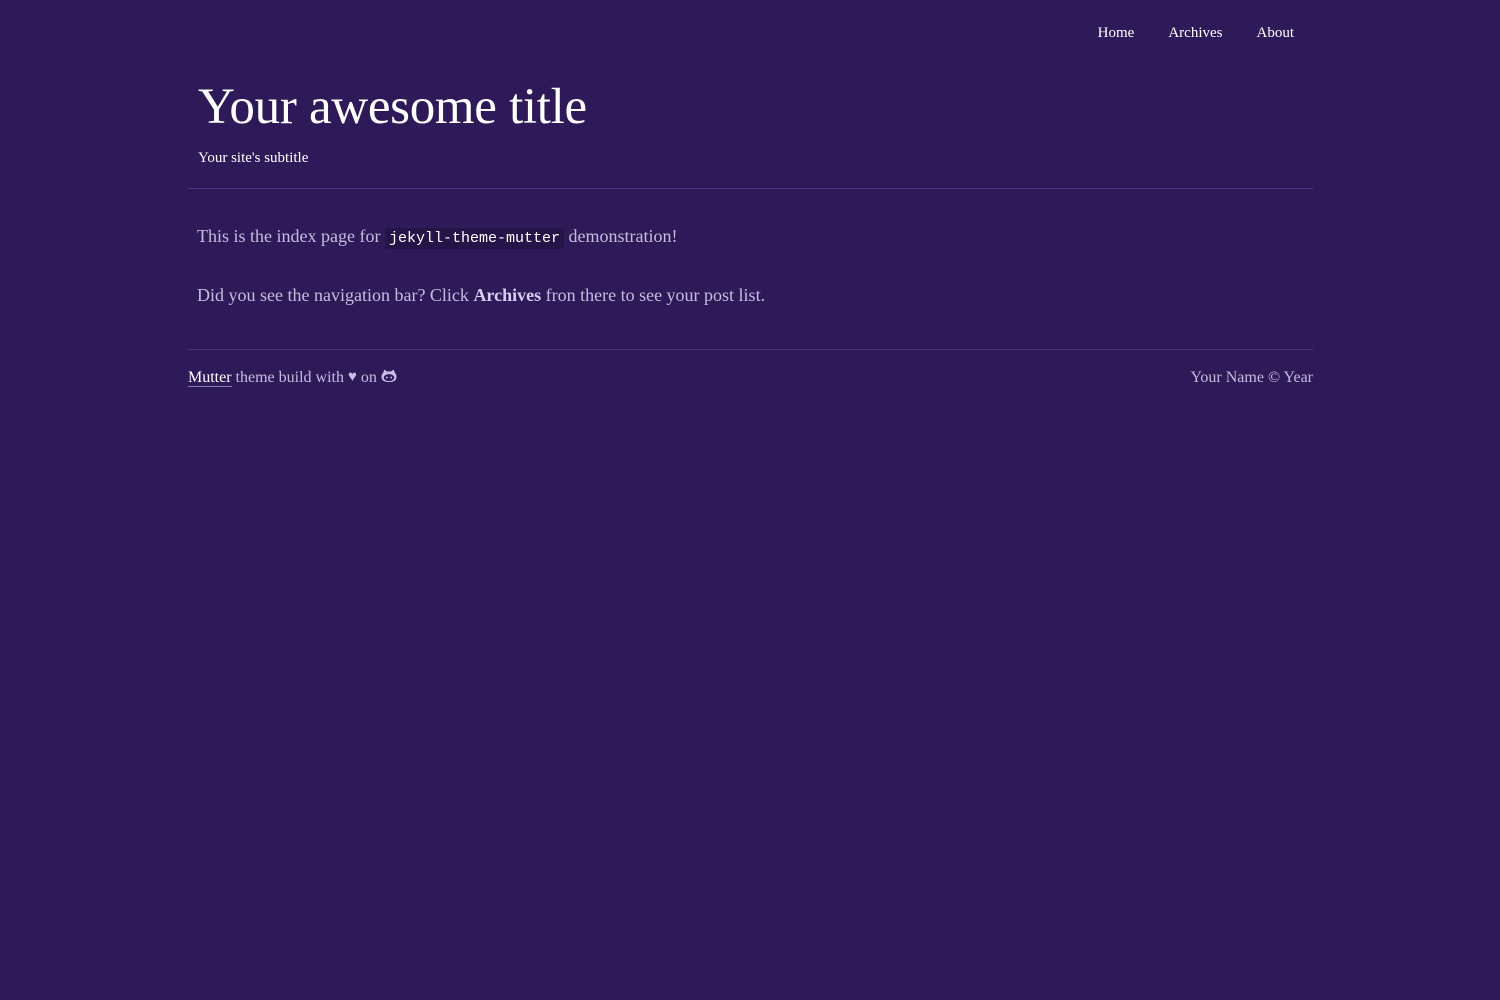 The height and width of the screenshot is (1000, 1500). I want to click on site-title: Your awesome title, so click(392, 107).